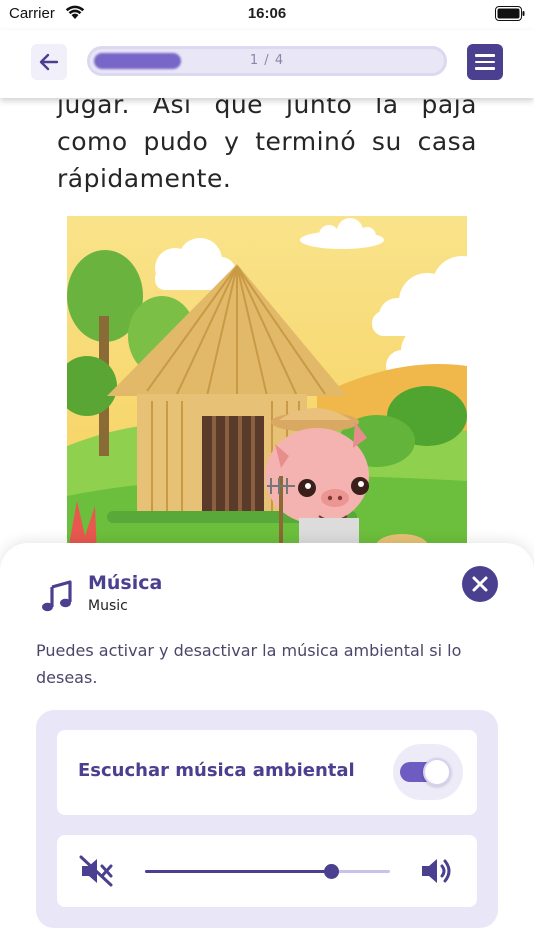  Describe the element at coordinates (108, 606) in the screenshot. I see `sheet-subtitle: Music` at that location.